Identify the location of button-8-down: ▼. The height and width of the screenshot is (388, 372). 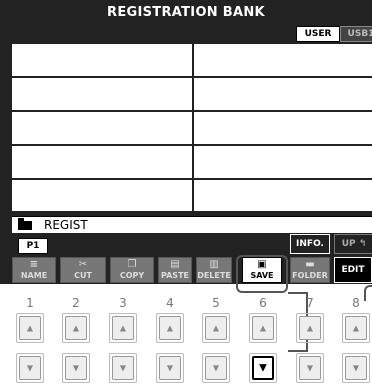
(356, 368).